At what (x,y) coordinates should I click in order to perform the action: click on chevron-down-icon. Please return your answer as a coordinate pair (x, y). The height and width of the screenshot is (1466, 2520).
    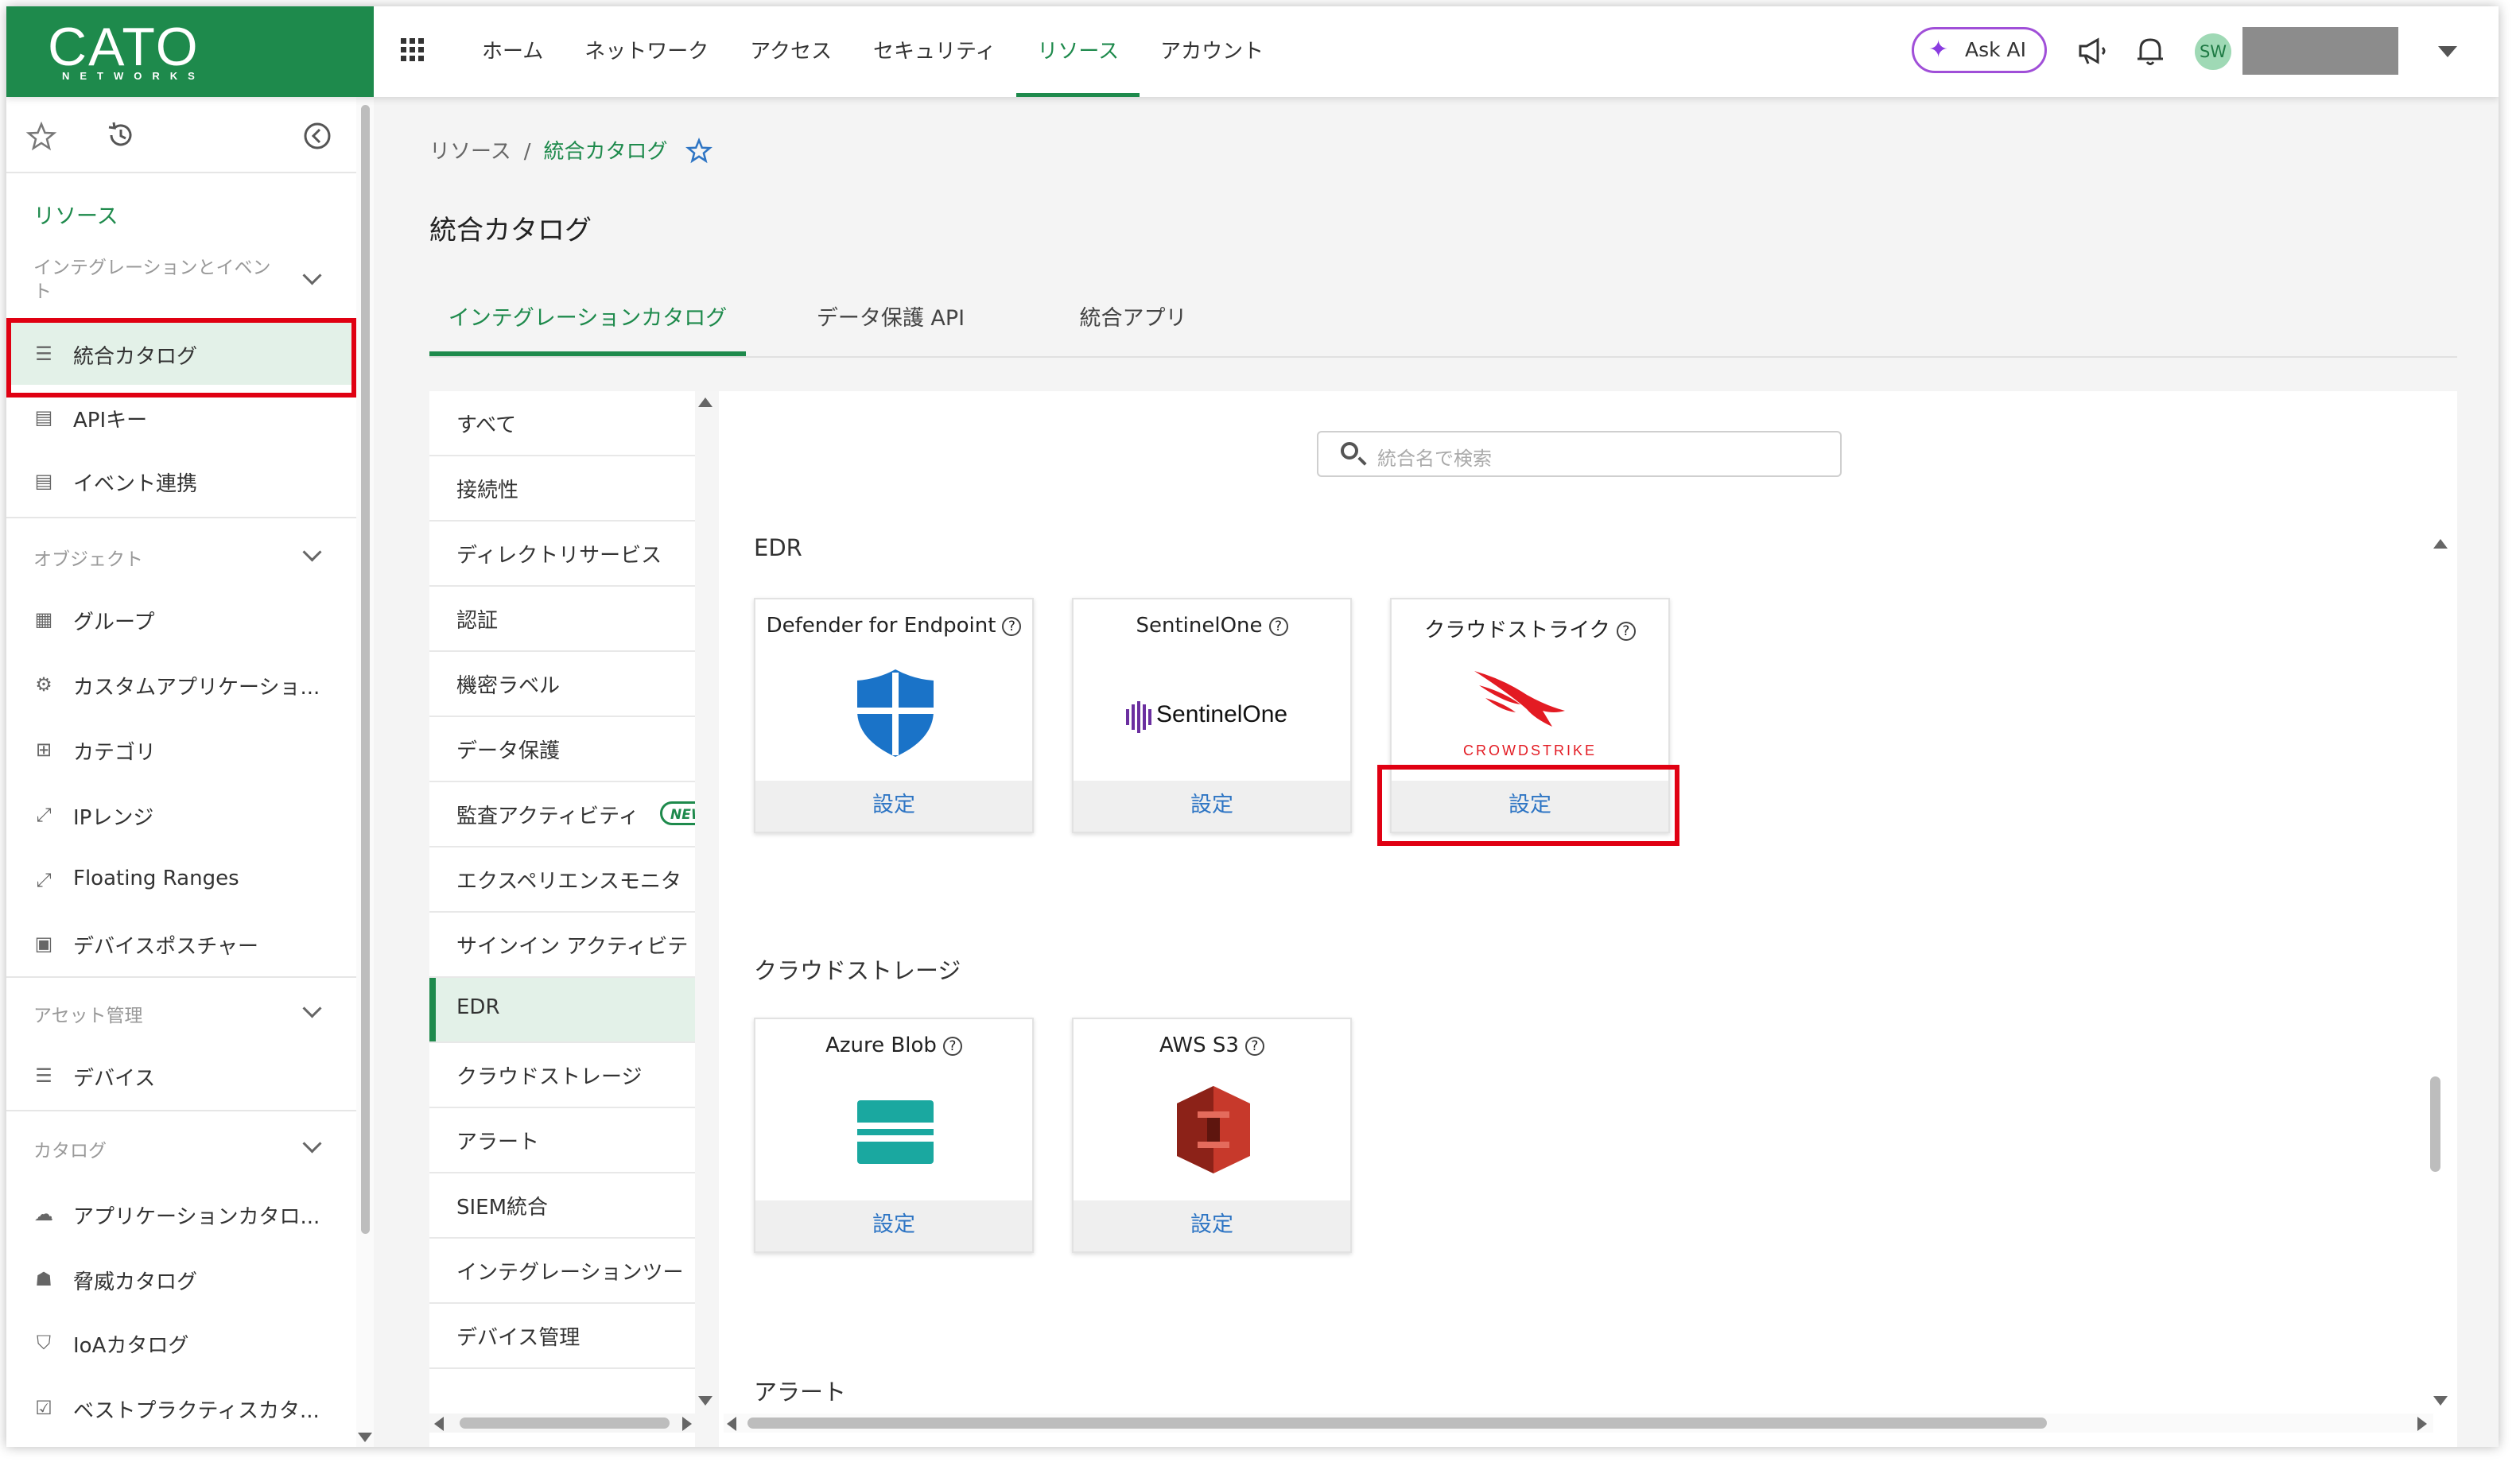
    Looking at the image, I should click on (2447, 52).